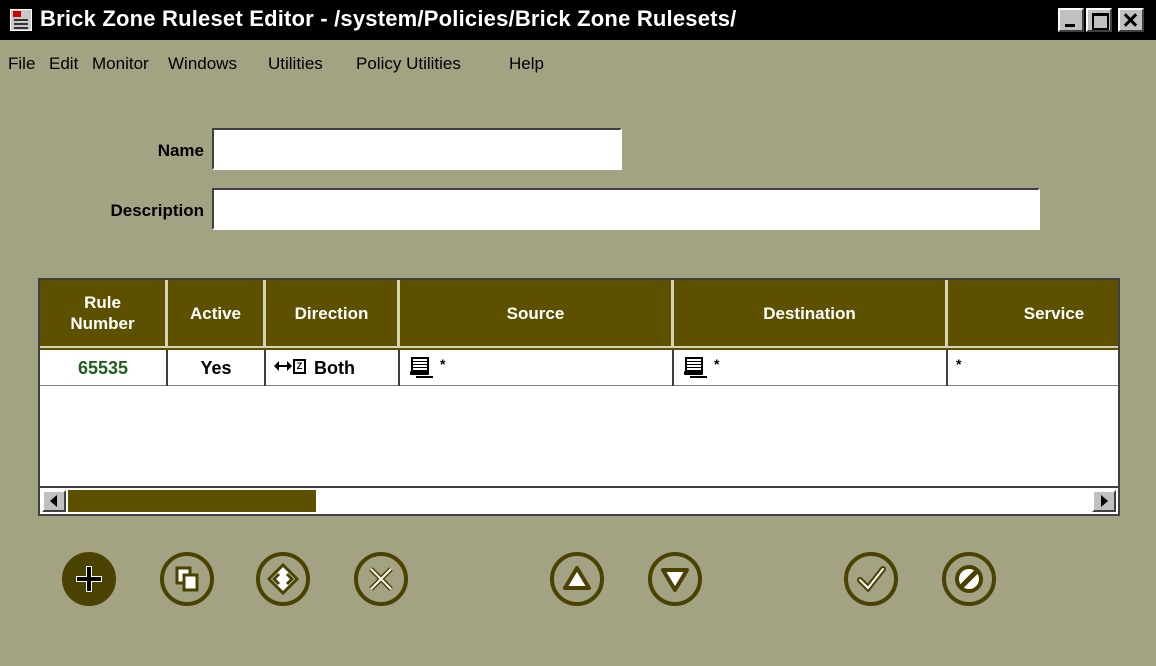 The height and width of the screenshot is (666, 1156). What do you see at coordinates (811, 314) in the screenshot?
I see `column-header-destination: Destination` at bounding box center [811, 314].